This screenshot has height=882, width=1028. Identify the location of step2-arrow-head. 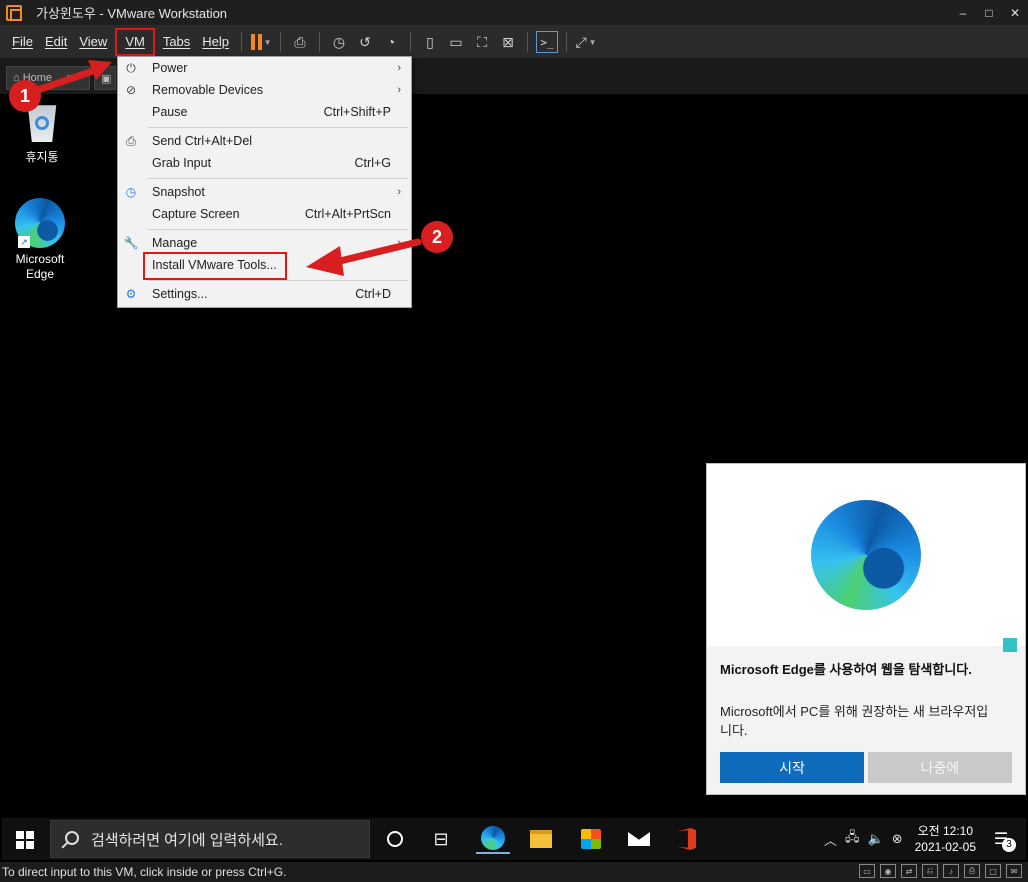
(325, 261).